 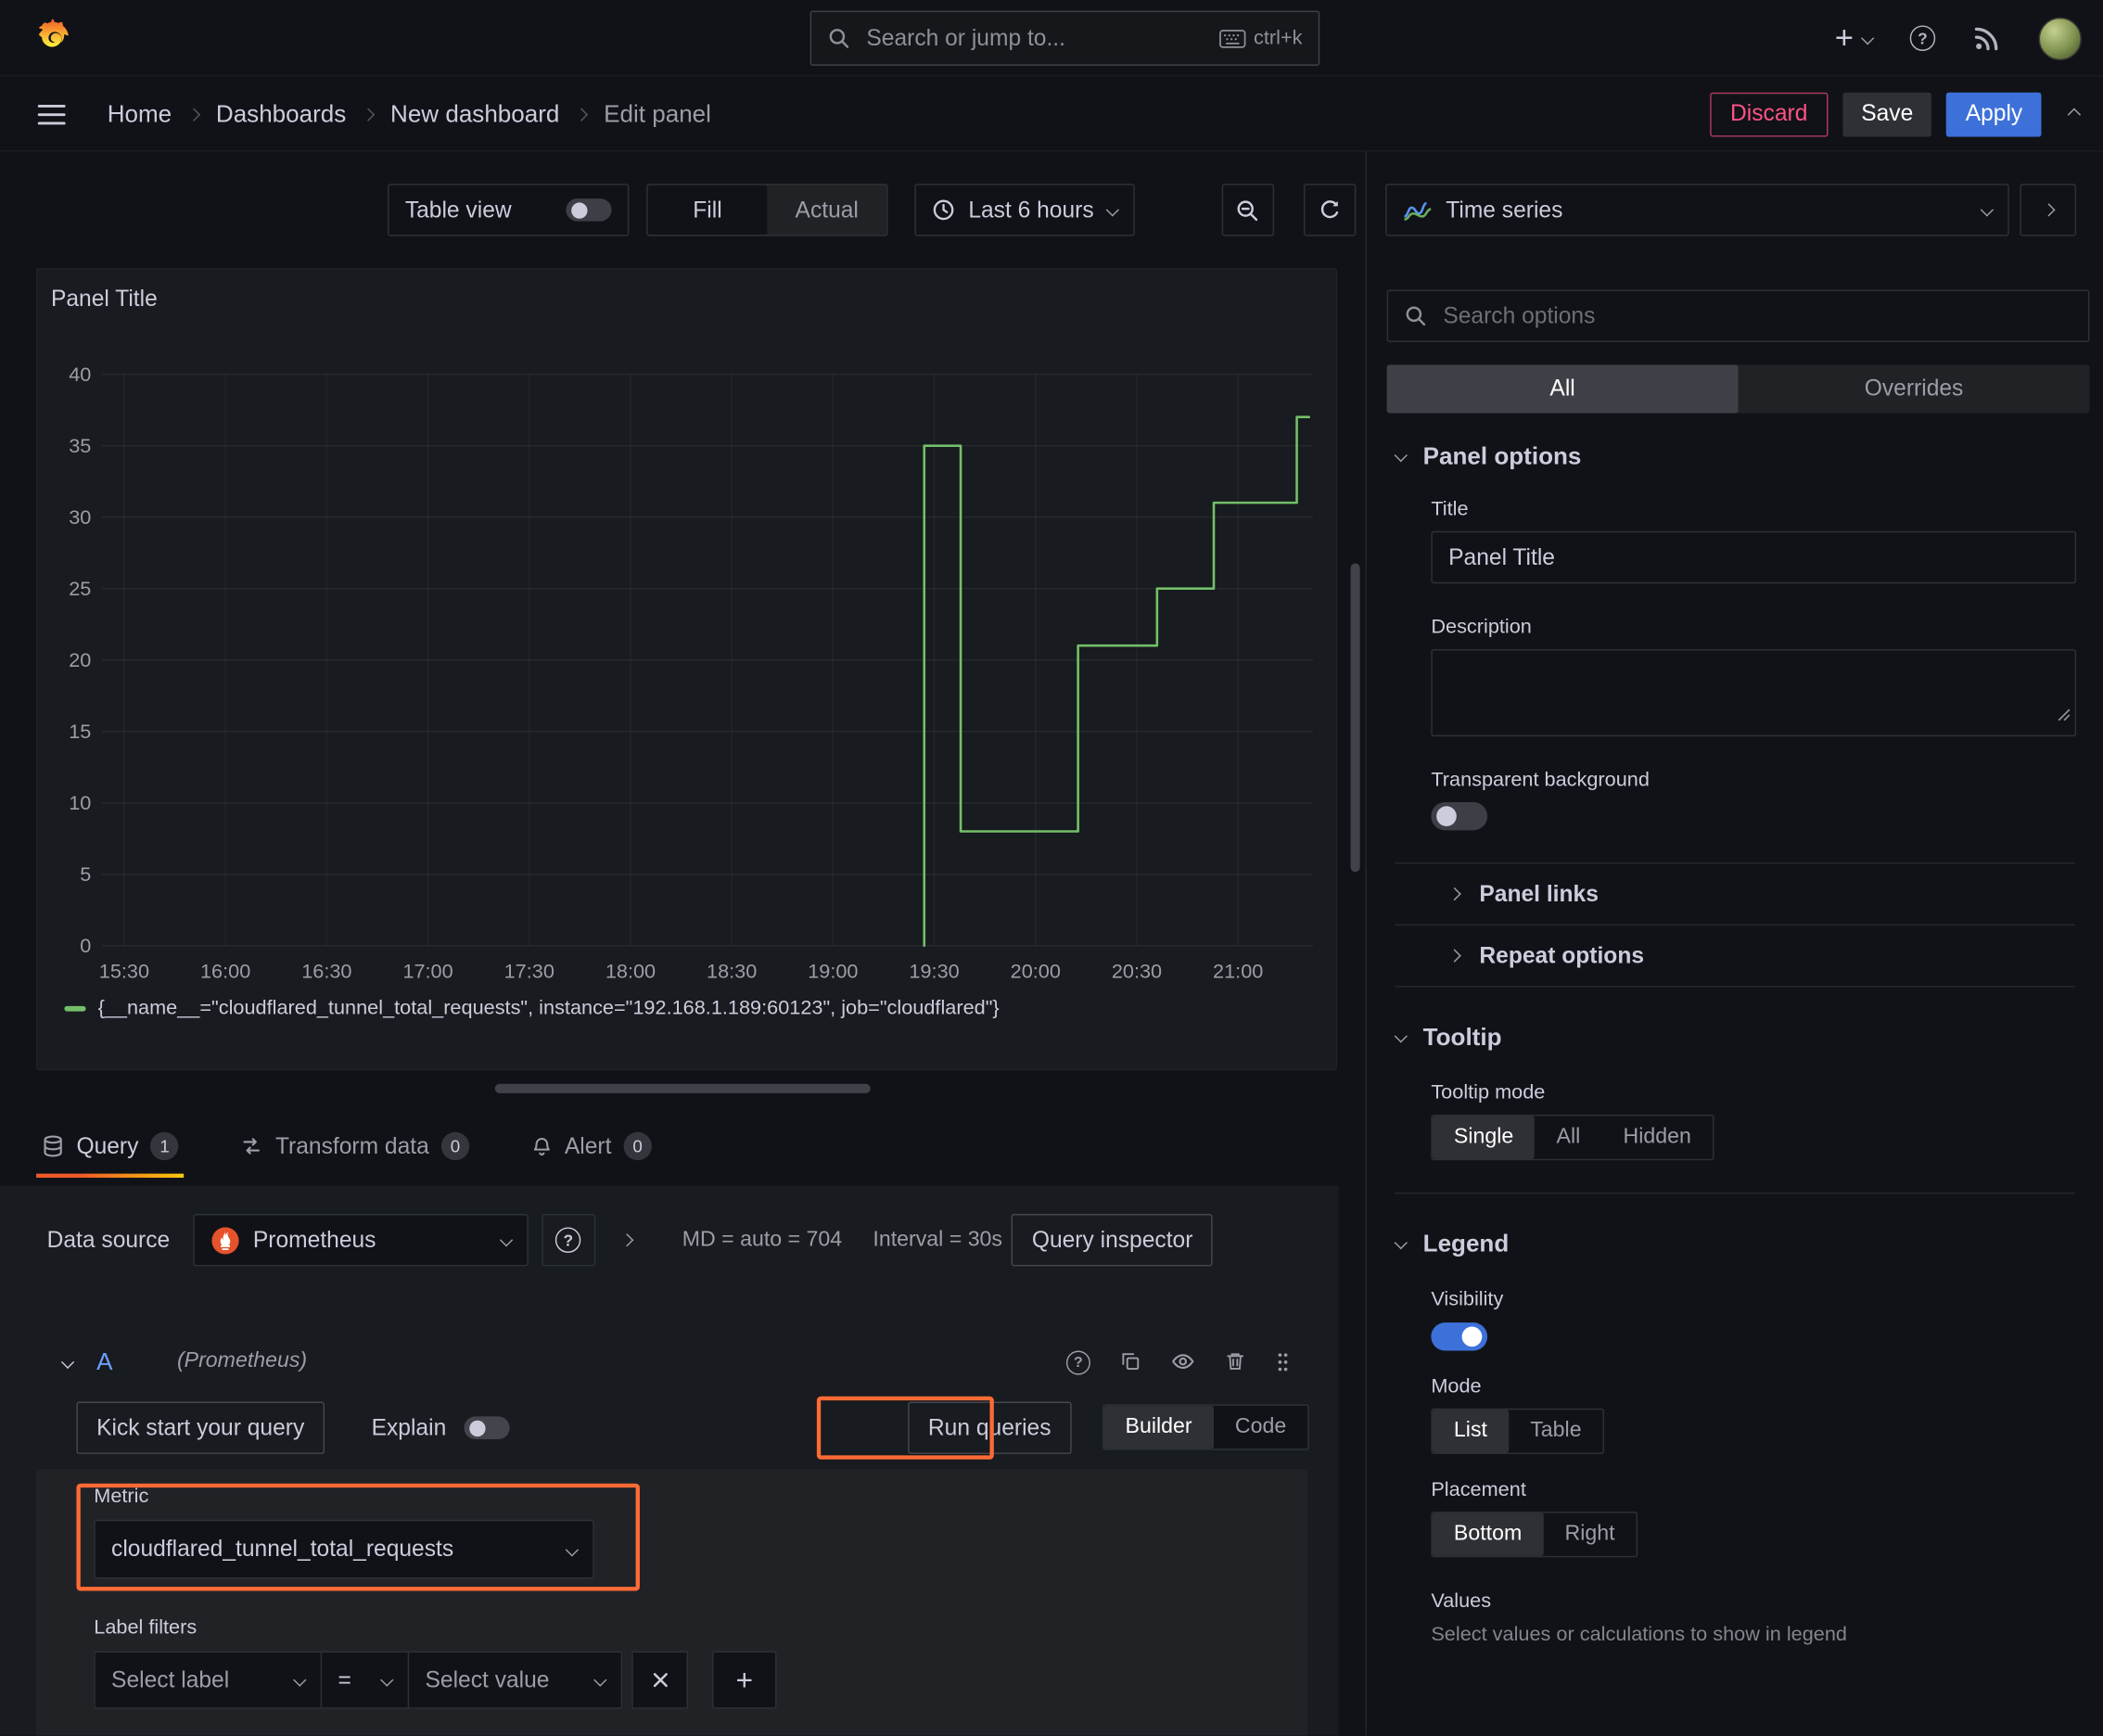 I want to click on global-search-input, so click(x=1034, y=38).